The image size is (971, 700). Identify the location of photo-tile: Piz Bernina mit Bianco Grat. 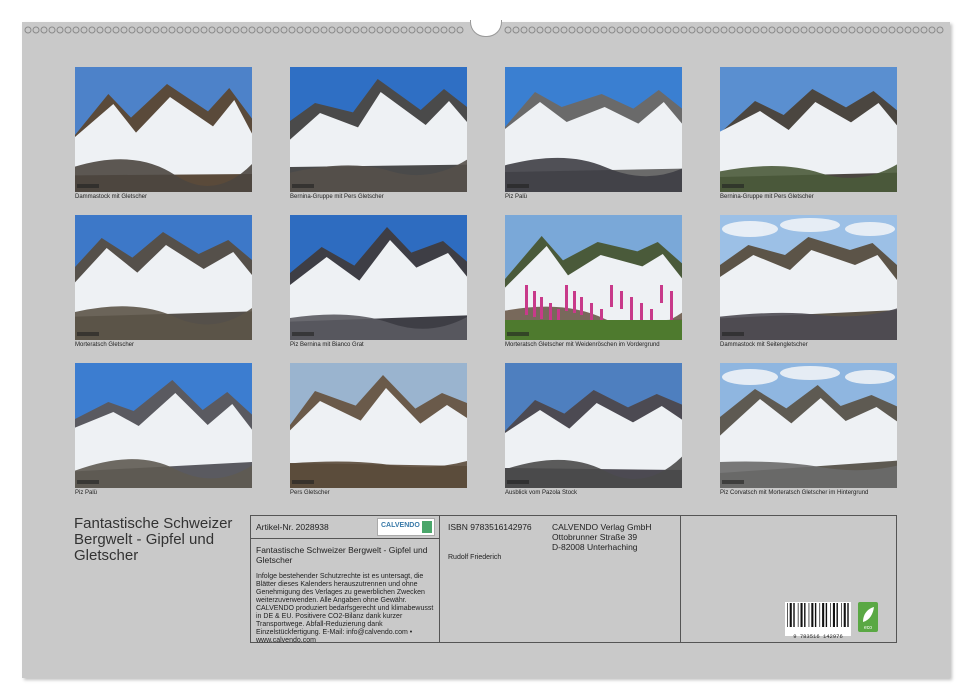
(378, 281).